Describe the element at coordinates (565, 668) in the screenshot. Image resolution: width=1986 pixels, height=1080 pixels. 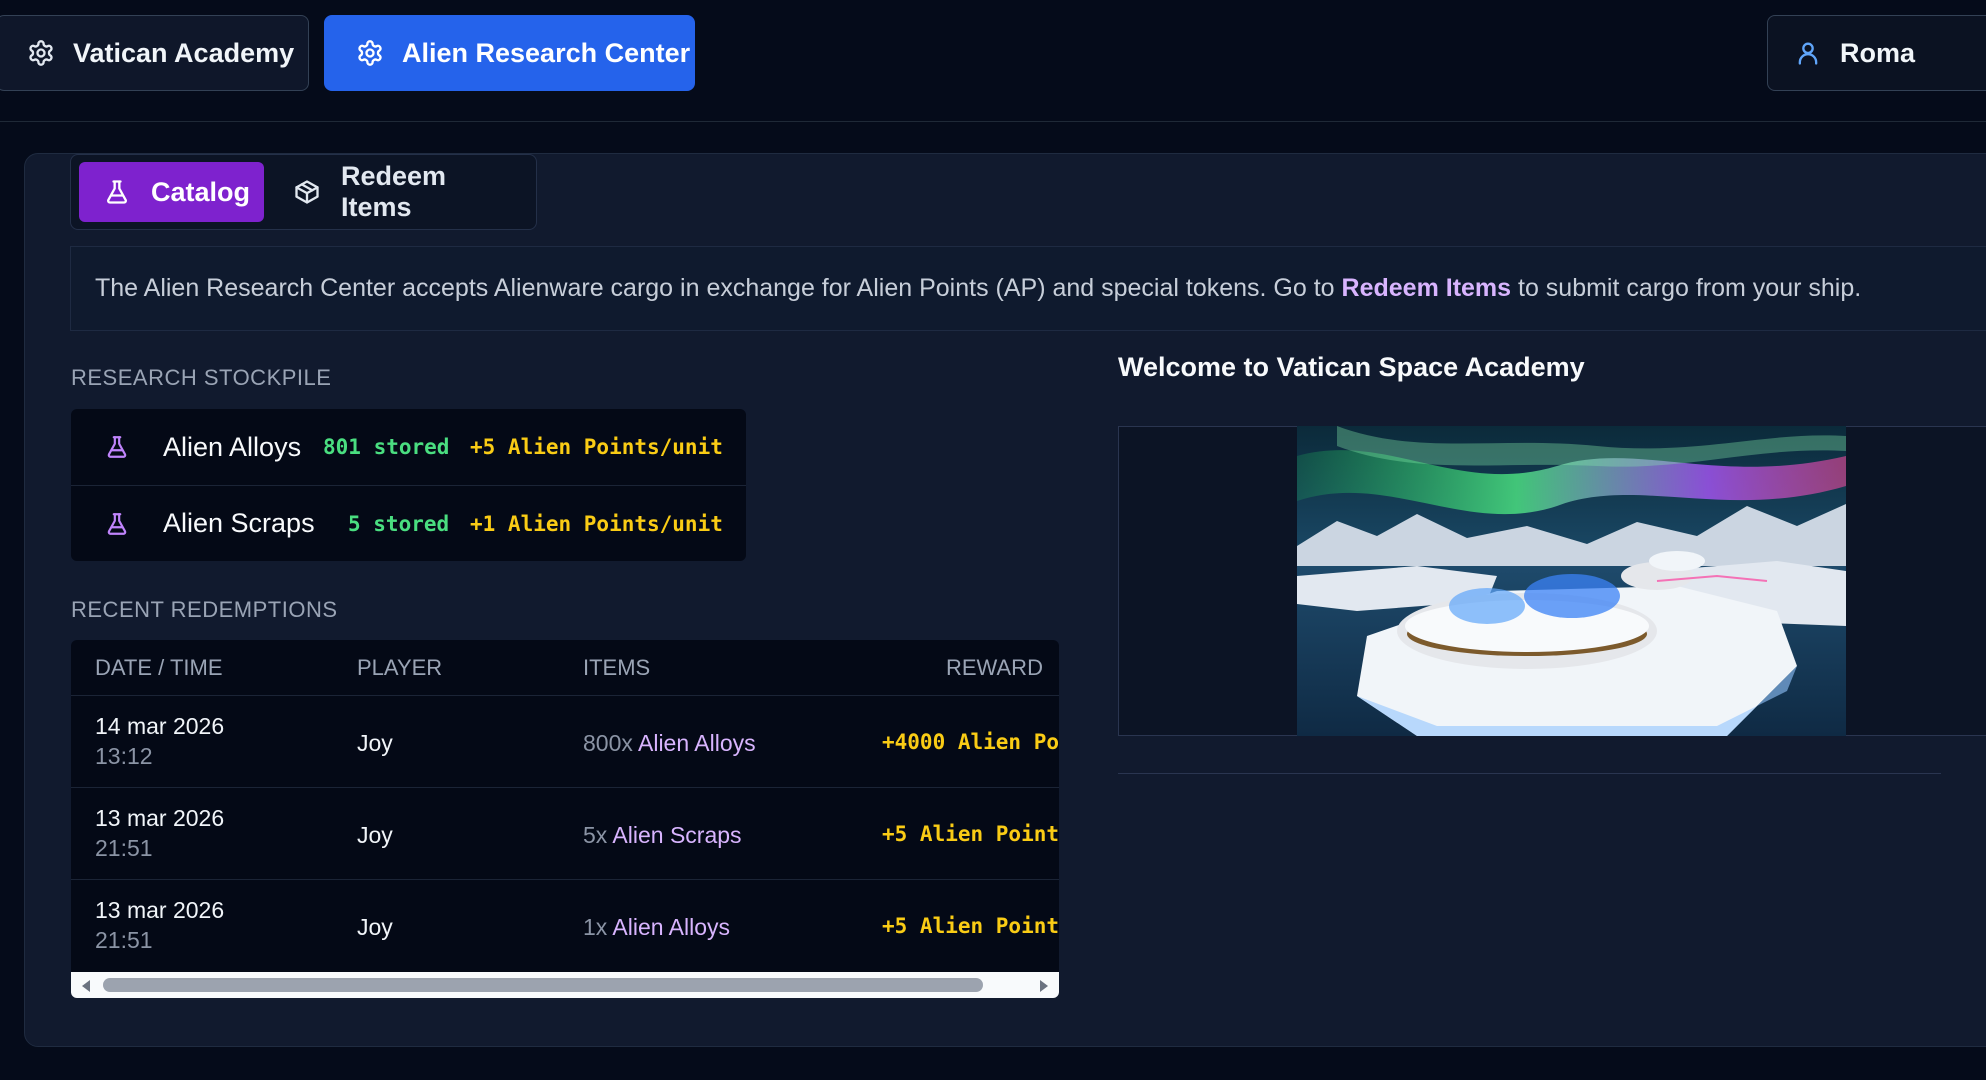
I see `table-header: DATE / TIME PLAYER ITEMS REWARD` at that location.